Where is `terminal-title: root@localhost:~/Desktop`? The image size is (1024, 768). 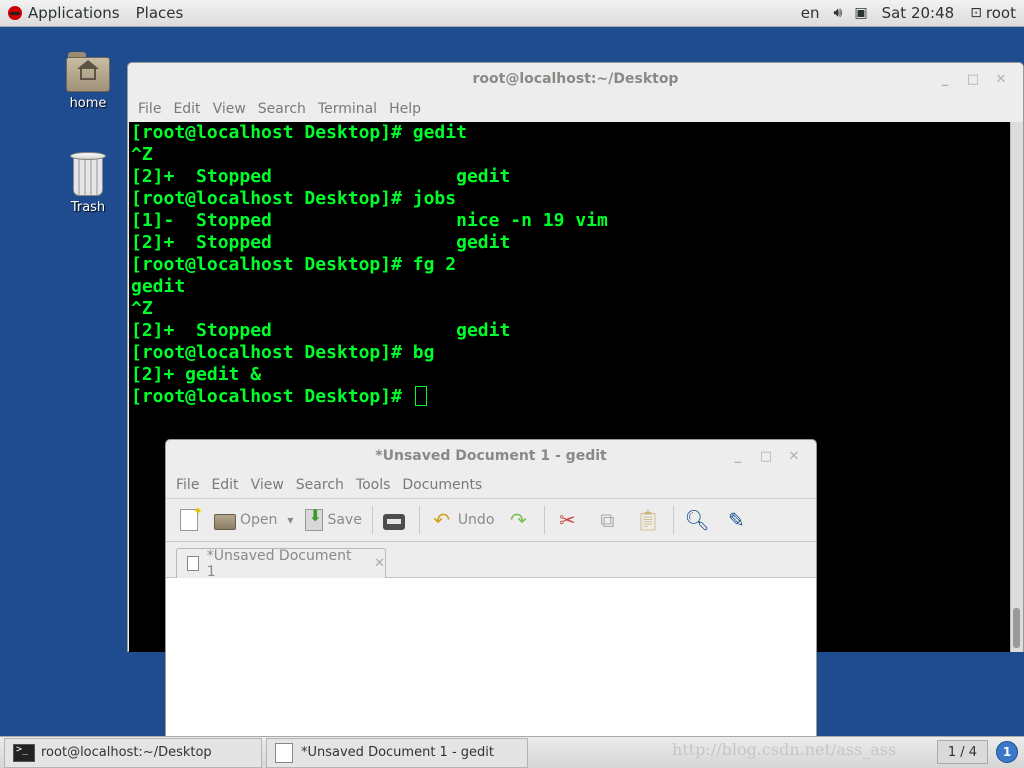 terminal-title: root@localhost:~/Desktop is located at coordinates (575, 79).